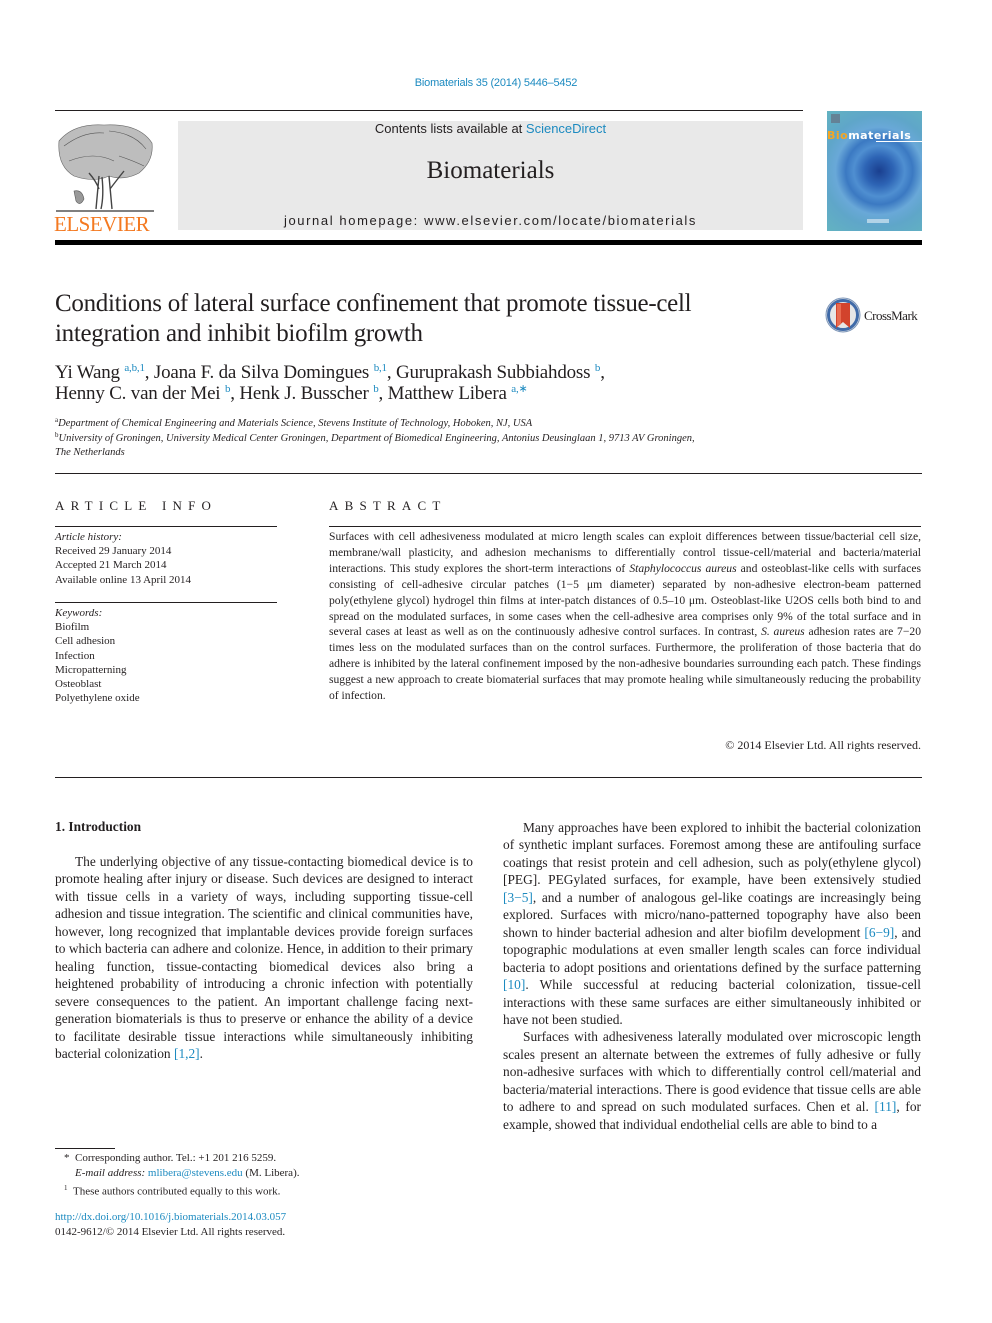  I want to click on crossmark-label: CrossMark, so click(891, 316).